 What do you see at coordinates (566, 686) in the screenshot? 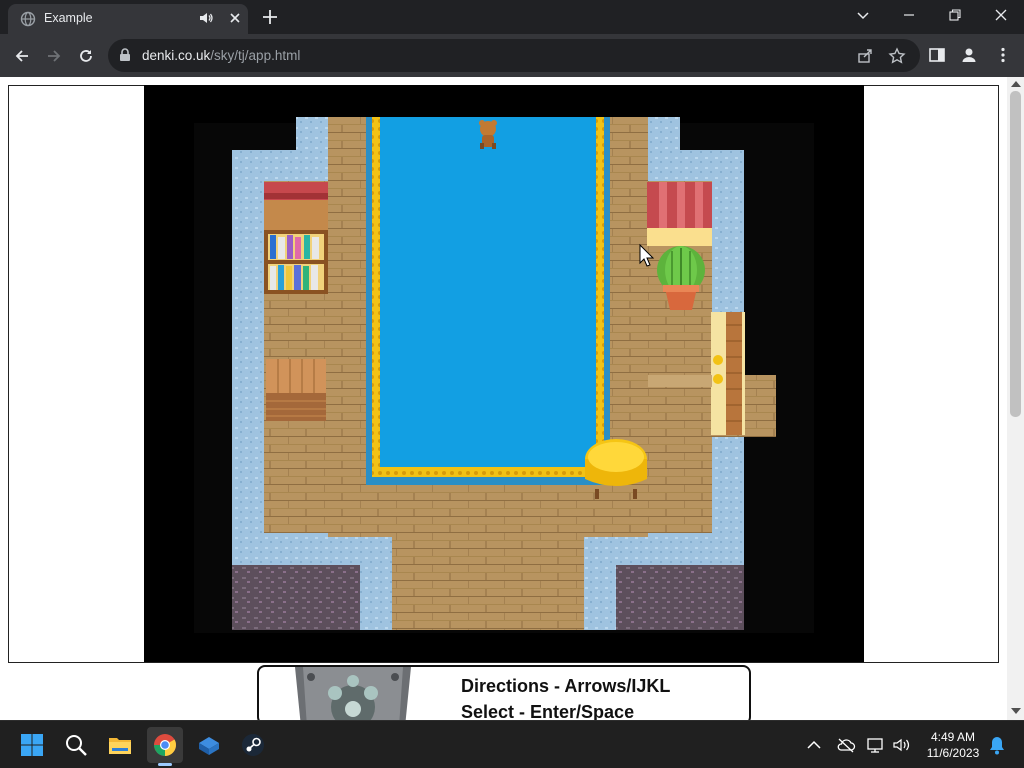
I see `directions-instruction: Directions - Arrows/IJKL` at bounding box center [566, 686].